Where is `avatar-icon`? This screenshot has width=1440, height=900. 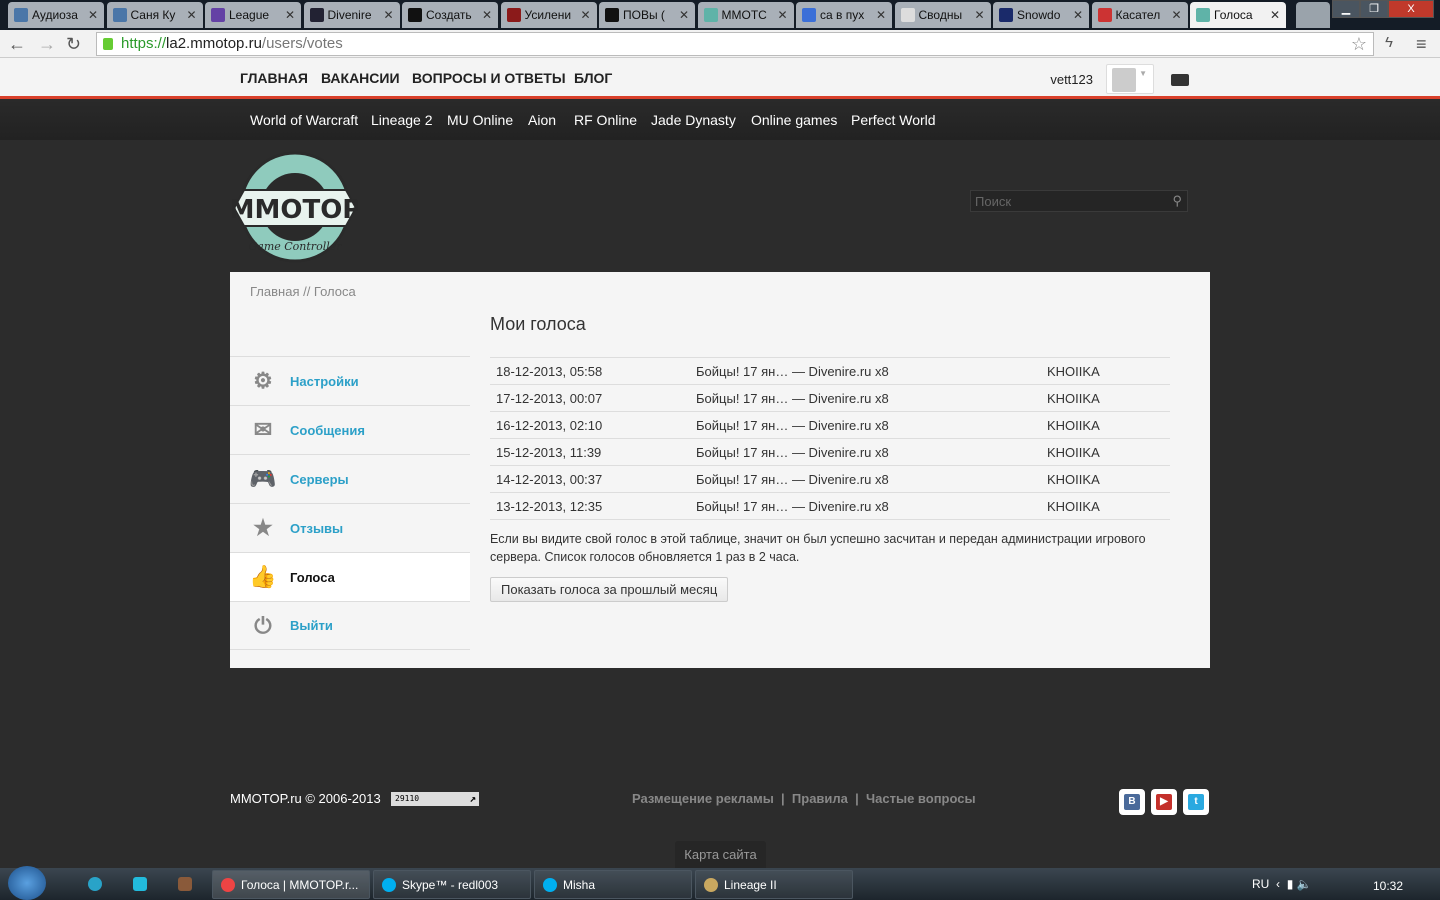 avatar-icon is located at coordinates (1124, 80).